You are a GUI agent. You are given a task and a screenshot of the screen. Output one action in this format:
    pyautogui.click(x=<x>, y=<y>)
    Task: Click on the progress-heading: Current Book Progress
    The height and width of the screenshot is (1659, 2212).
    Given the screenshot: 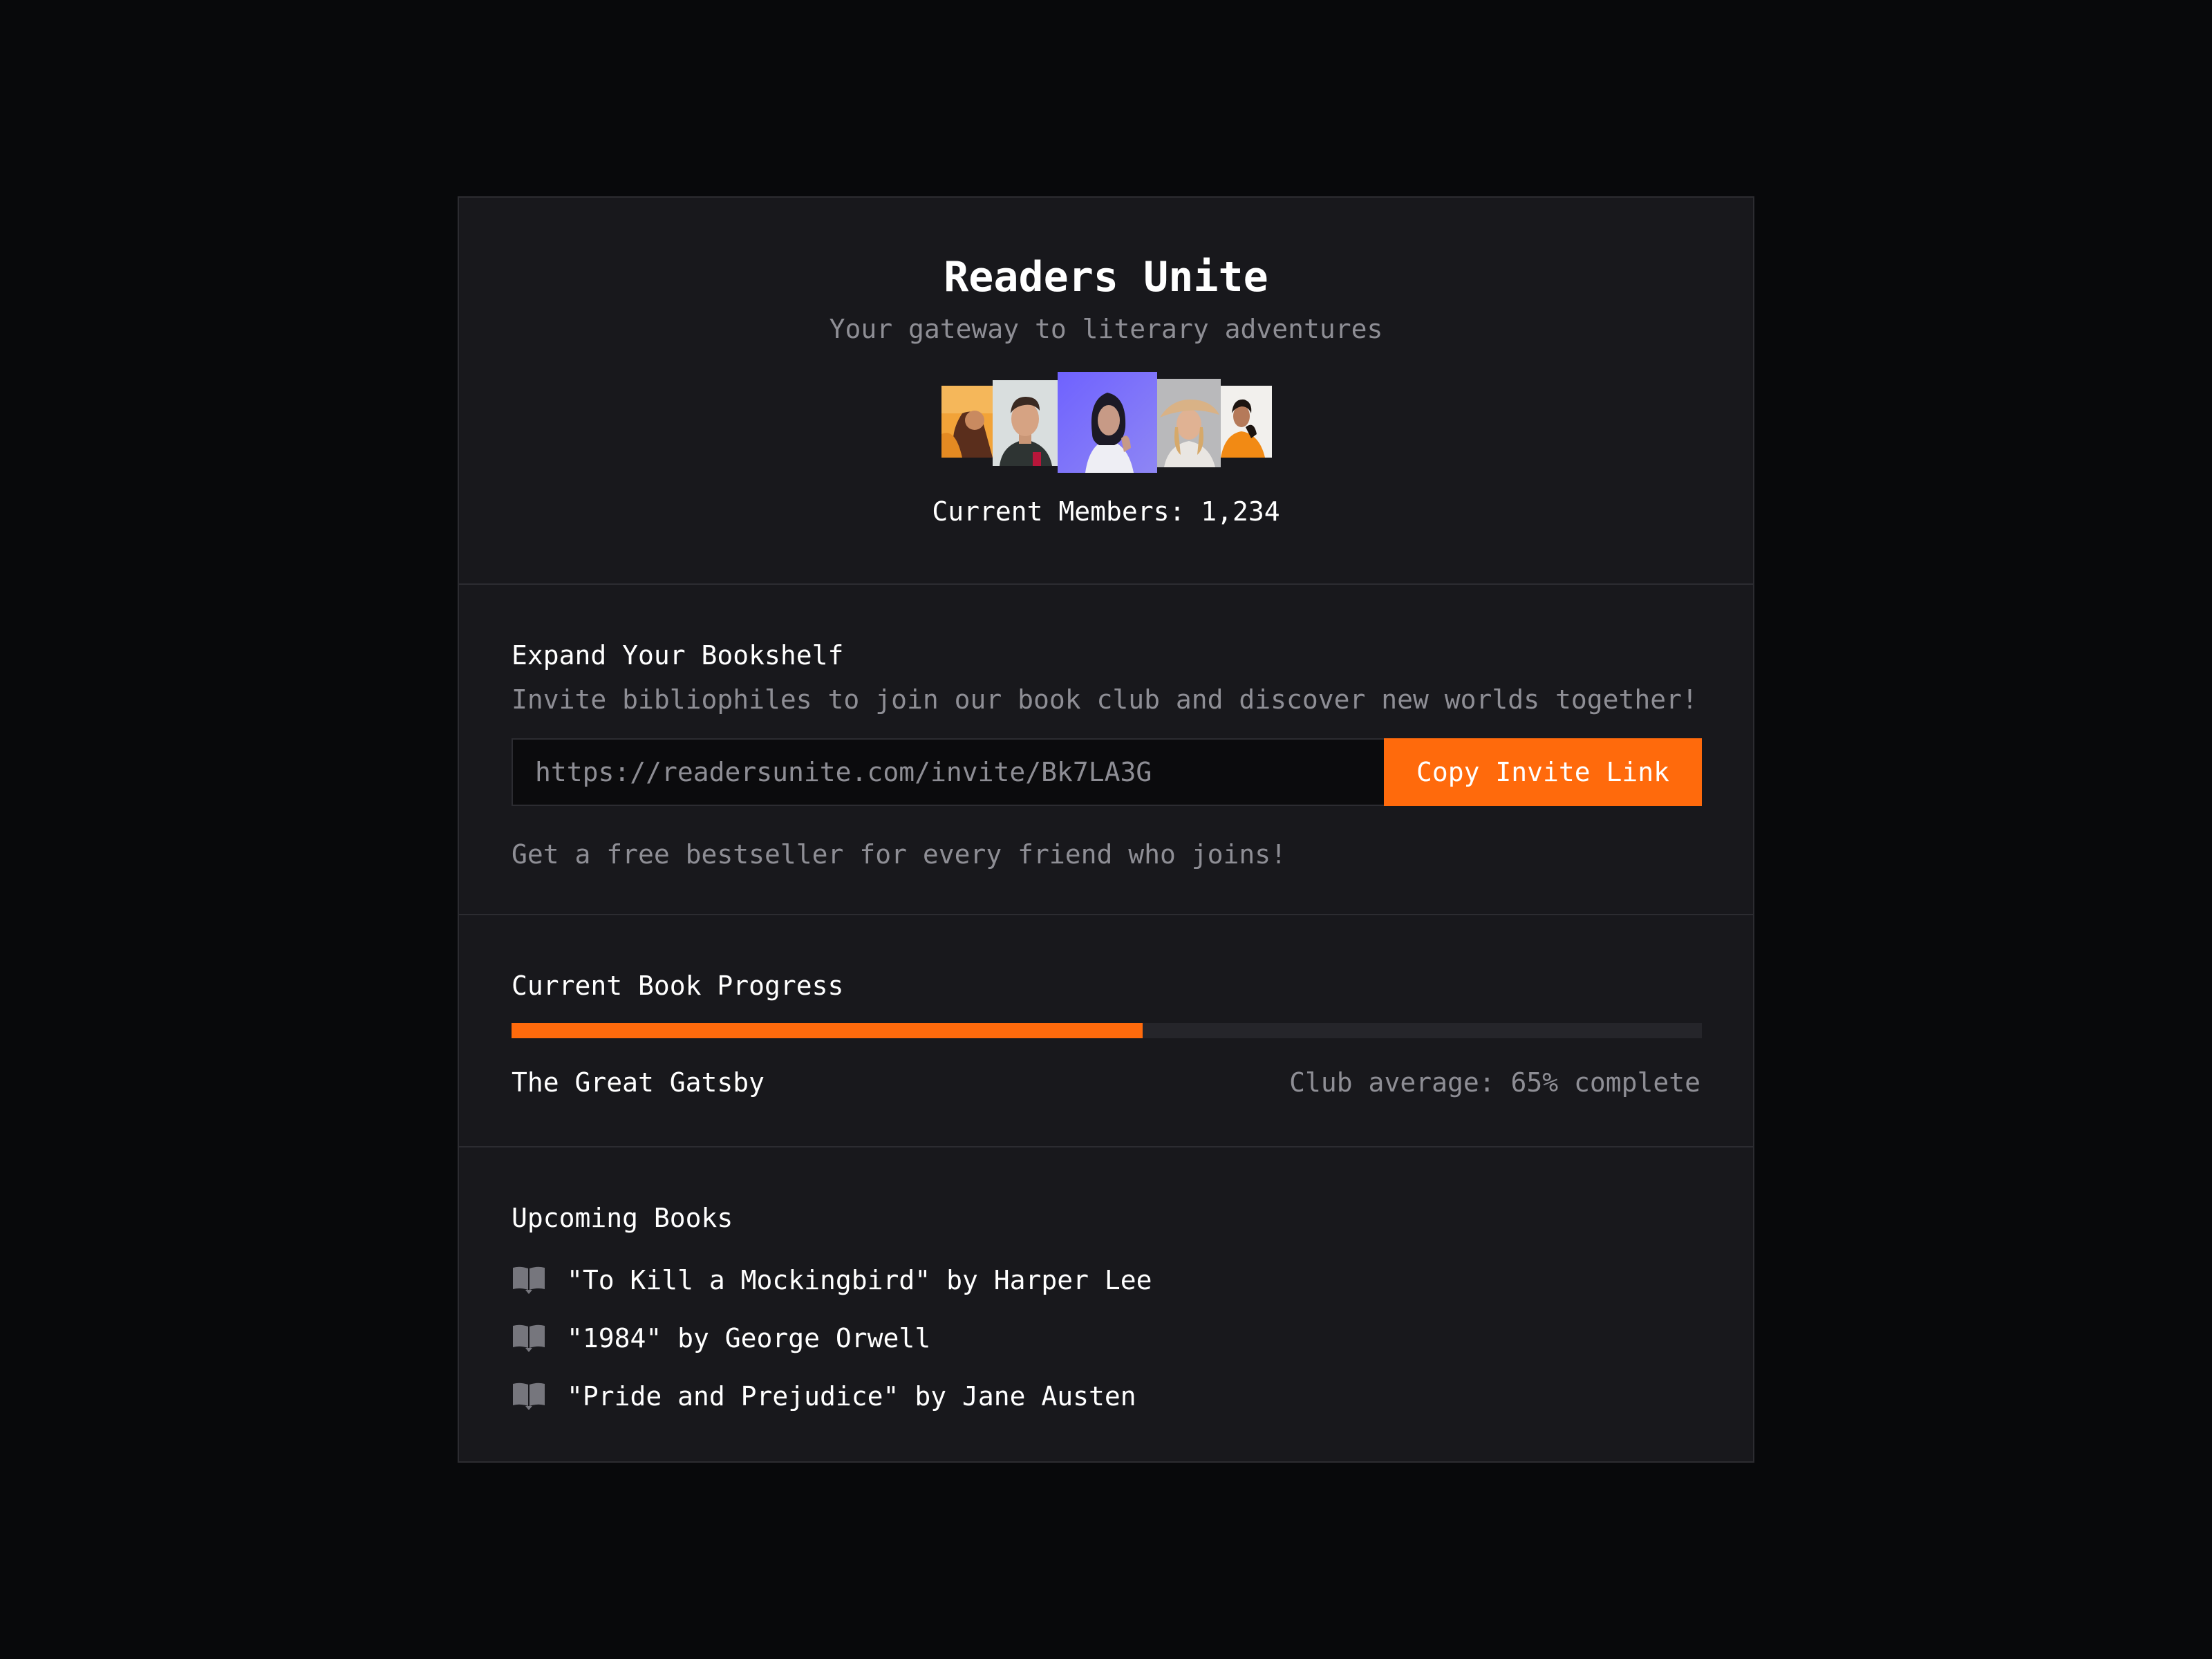 What is the action you would take?
    pyautogui.click(x=678, y=986)
    